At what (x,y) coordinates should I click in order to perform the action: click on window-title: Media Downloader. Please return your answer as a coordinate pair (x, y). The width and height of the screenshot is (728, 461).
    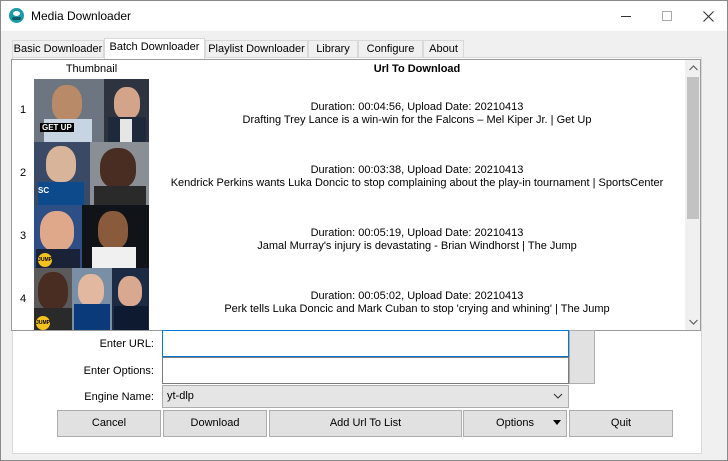
    Looking at the image, I should click on (81, 16).